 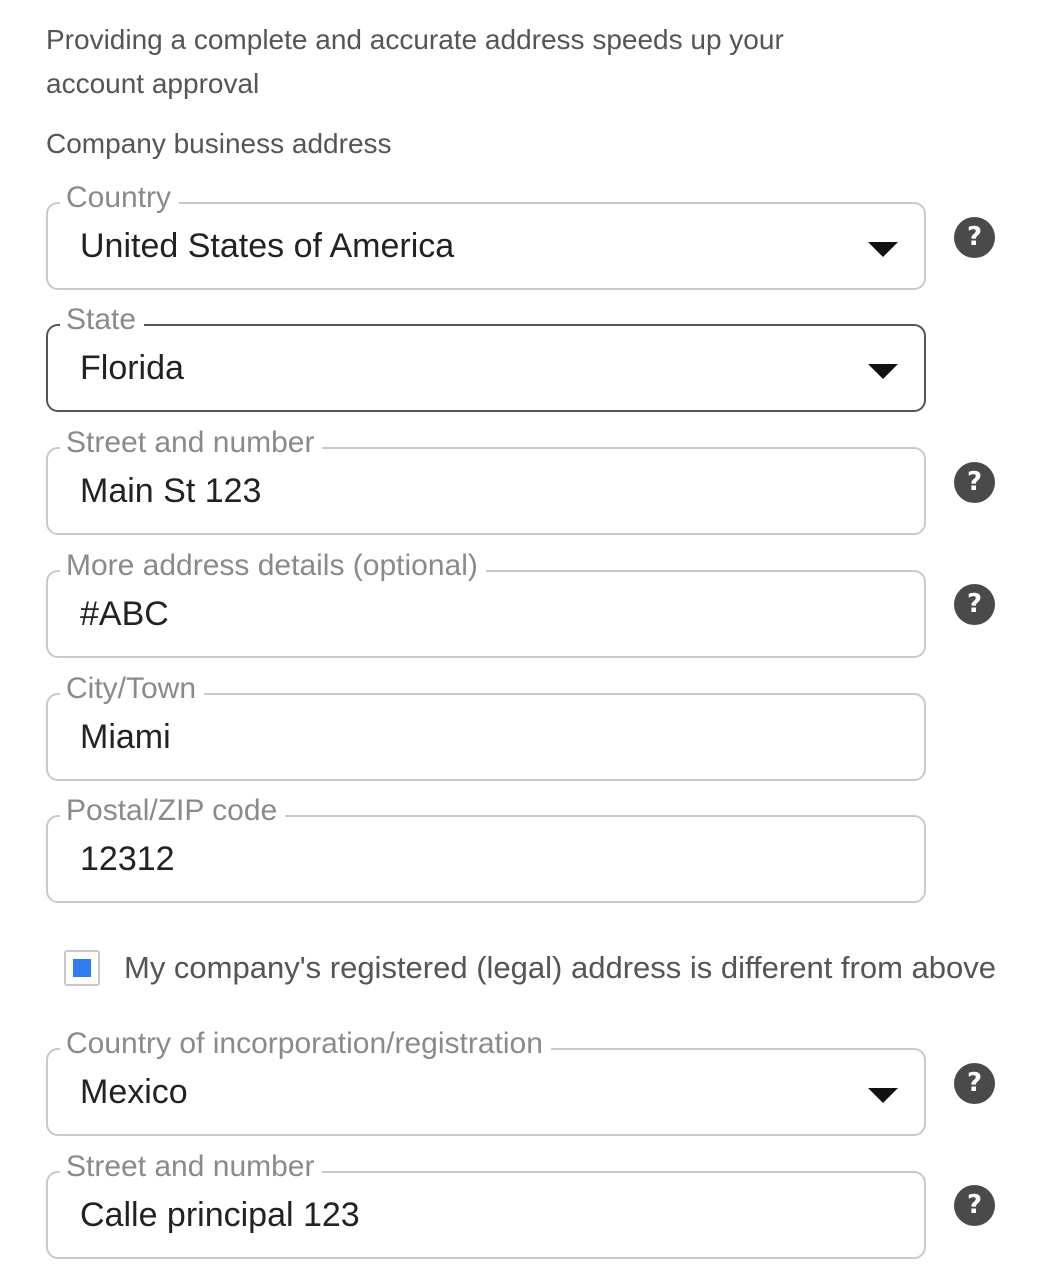 What do you see at coordinates (486, 356) in the screenshot?
I see `state-select: State Florida` at bounding box center [486, 356].